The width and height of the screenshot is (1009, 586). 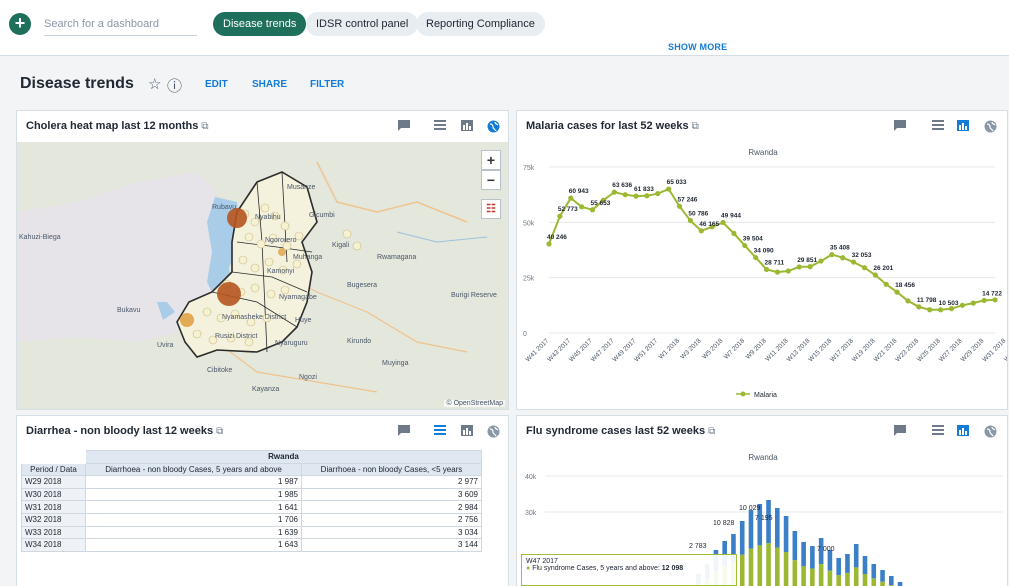 I want to click on chip-idsr-control-panel: IDSR control panel, so click(x=362, y=24).